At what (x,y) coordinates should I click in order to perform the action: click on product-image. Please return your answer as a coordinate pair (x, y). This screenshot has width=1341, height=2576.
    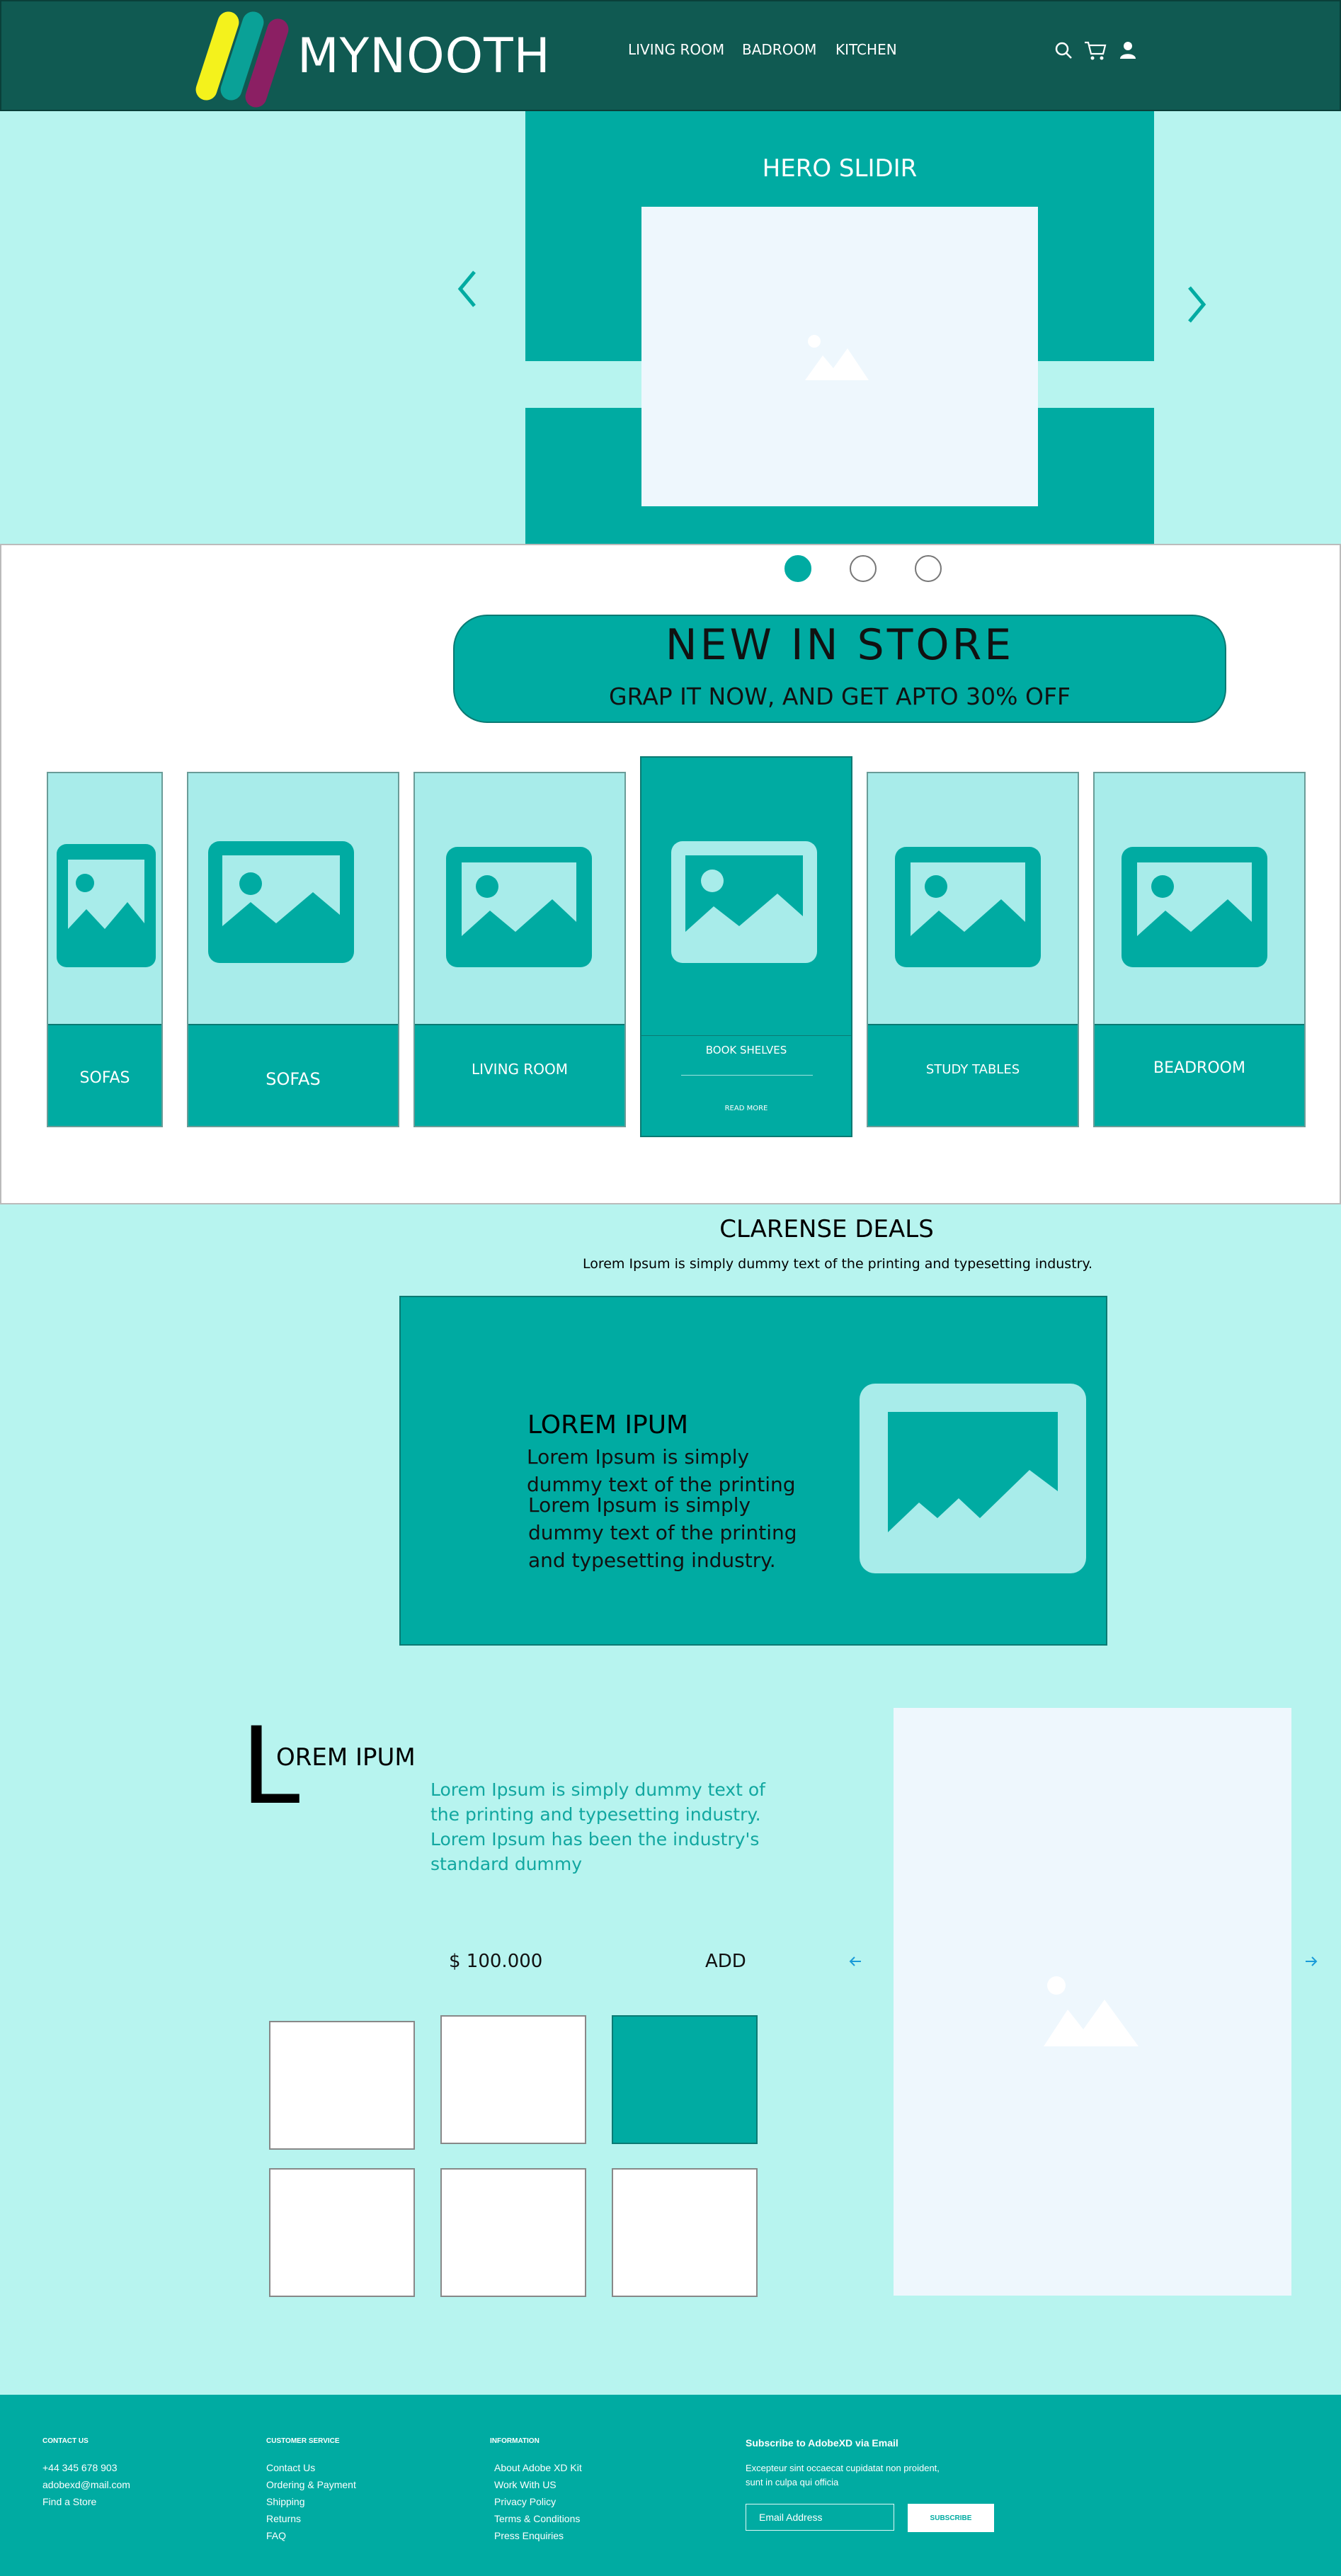
    Looking at the image, I should click on (1092, 2002).